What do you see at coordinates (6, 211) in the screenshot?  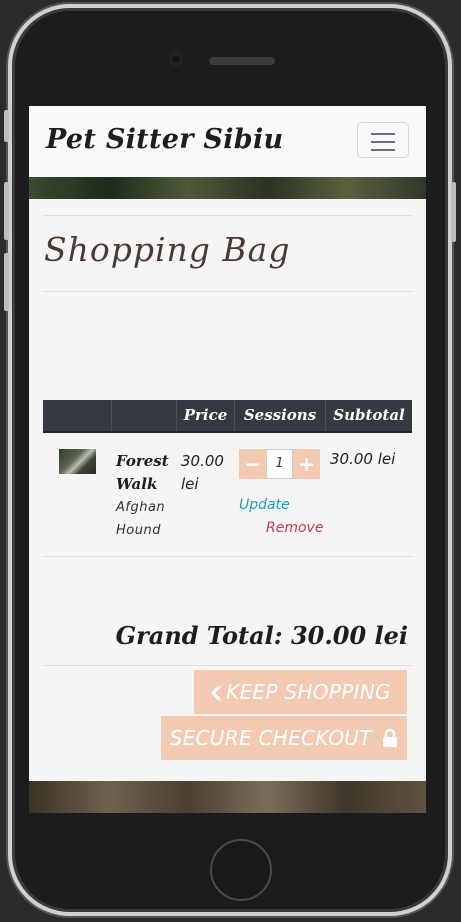 I see `volume-up-button` at bounding box center [6, 211].